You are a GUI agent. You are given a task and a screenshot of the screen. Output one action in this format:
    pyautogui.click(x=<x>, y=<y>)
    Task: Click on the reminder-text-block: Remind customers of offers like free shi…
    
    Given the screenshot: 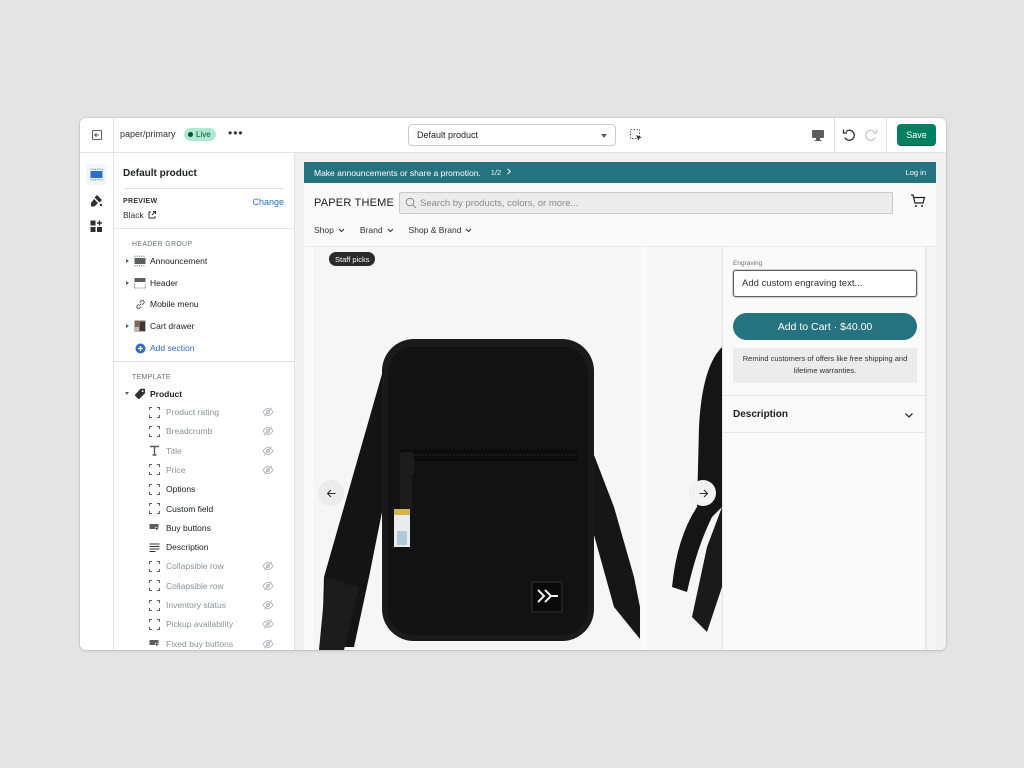 What is the action you would take?
    pyautogui.click(x=825, y=365)
    